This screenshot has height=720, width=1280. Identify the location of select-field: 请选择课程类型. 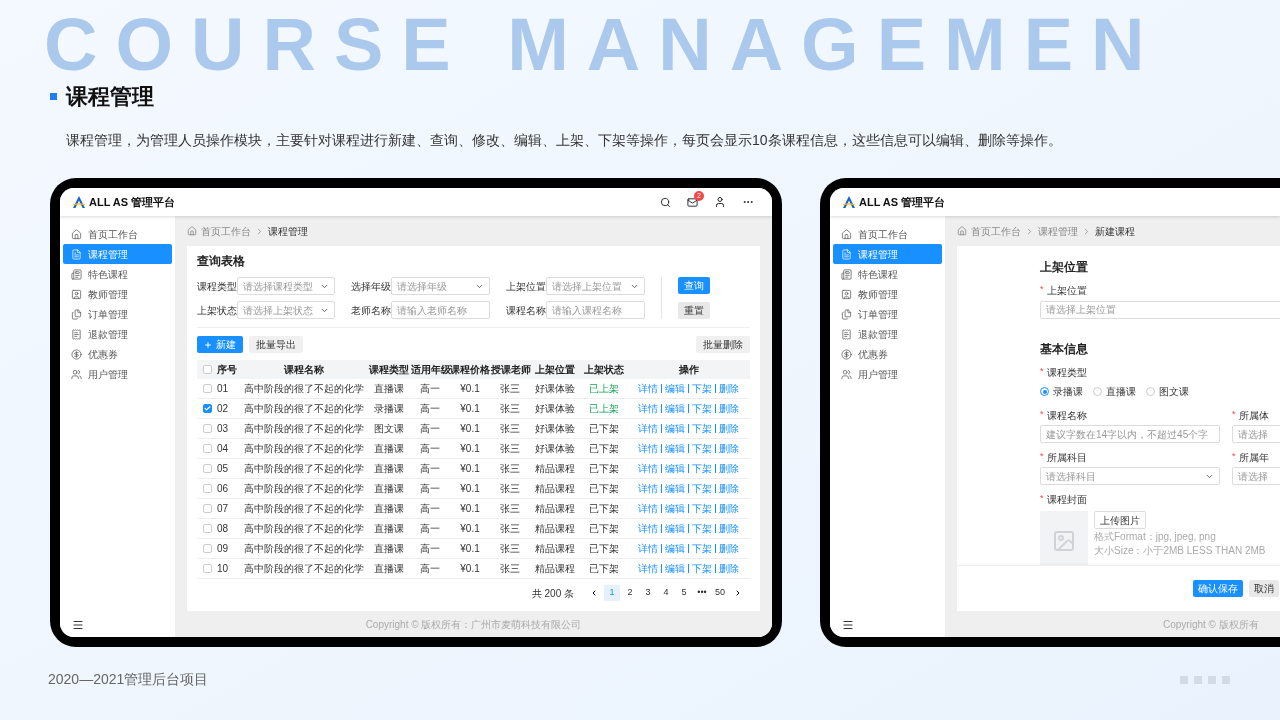
(286, 286).